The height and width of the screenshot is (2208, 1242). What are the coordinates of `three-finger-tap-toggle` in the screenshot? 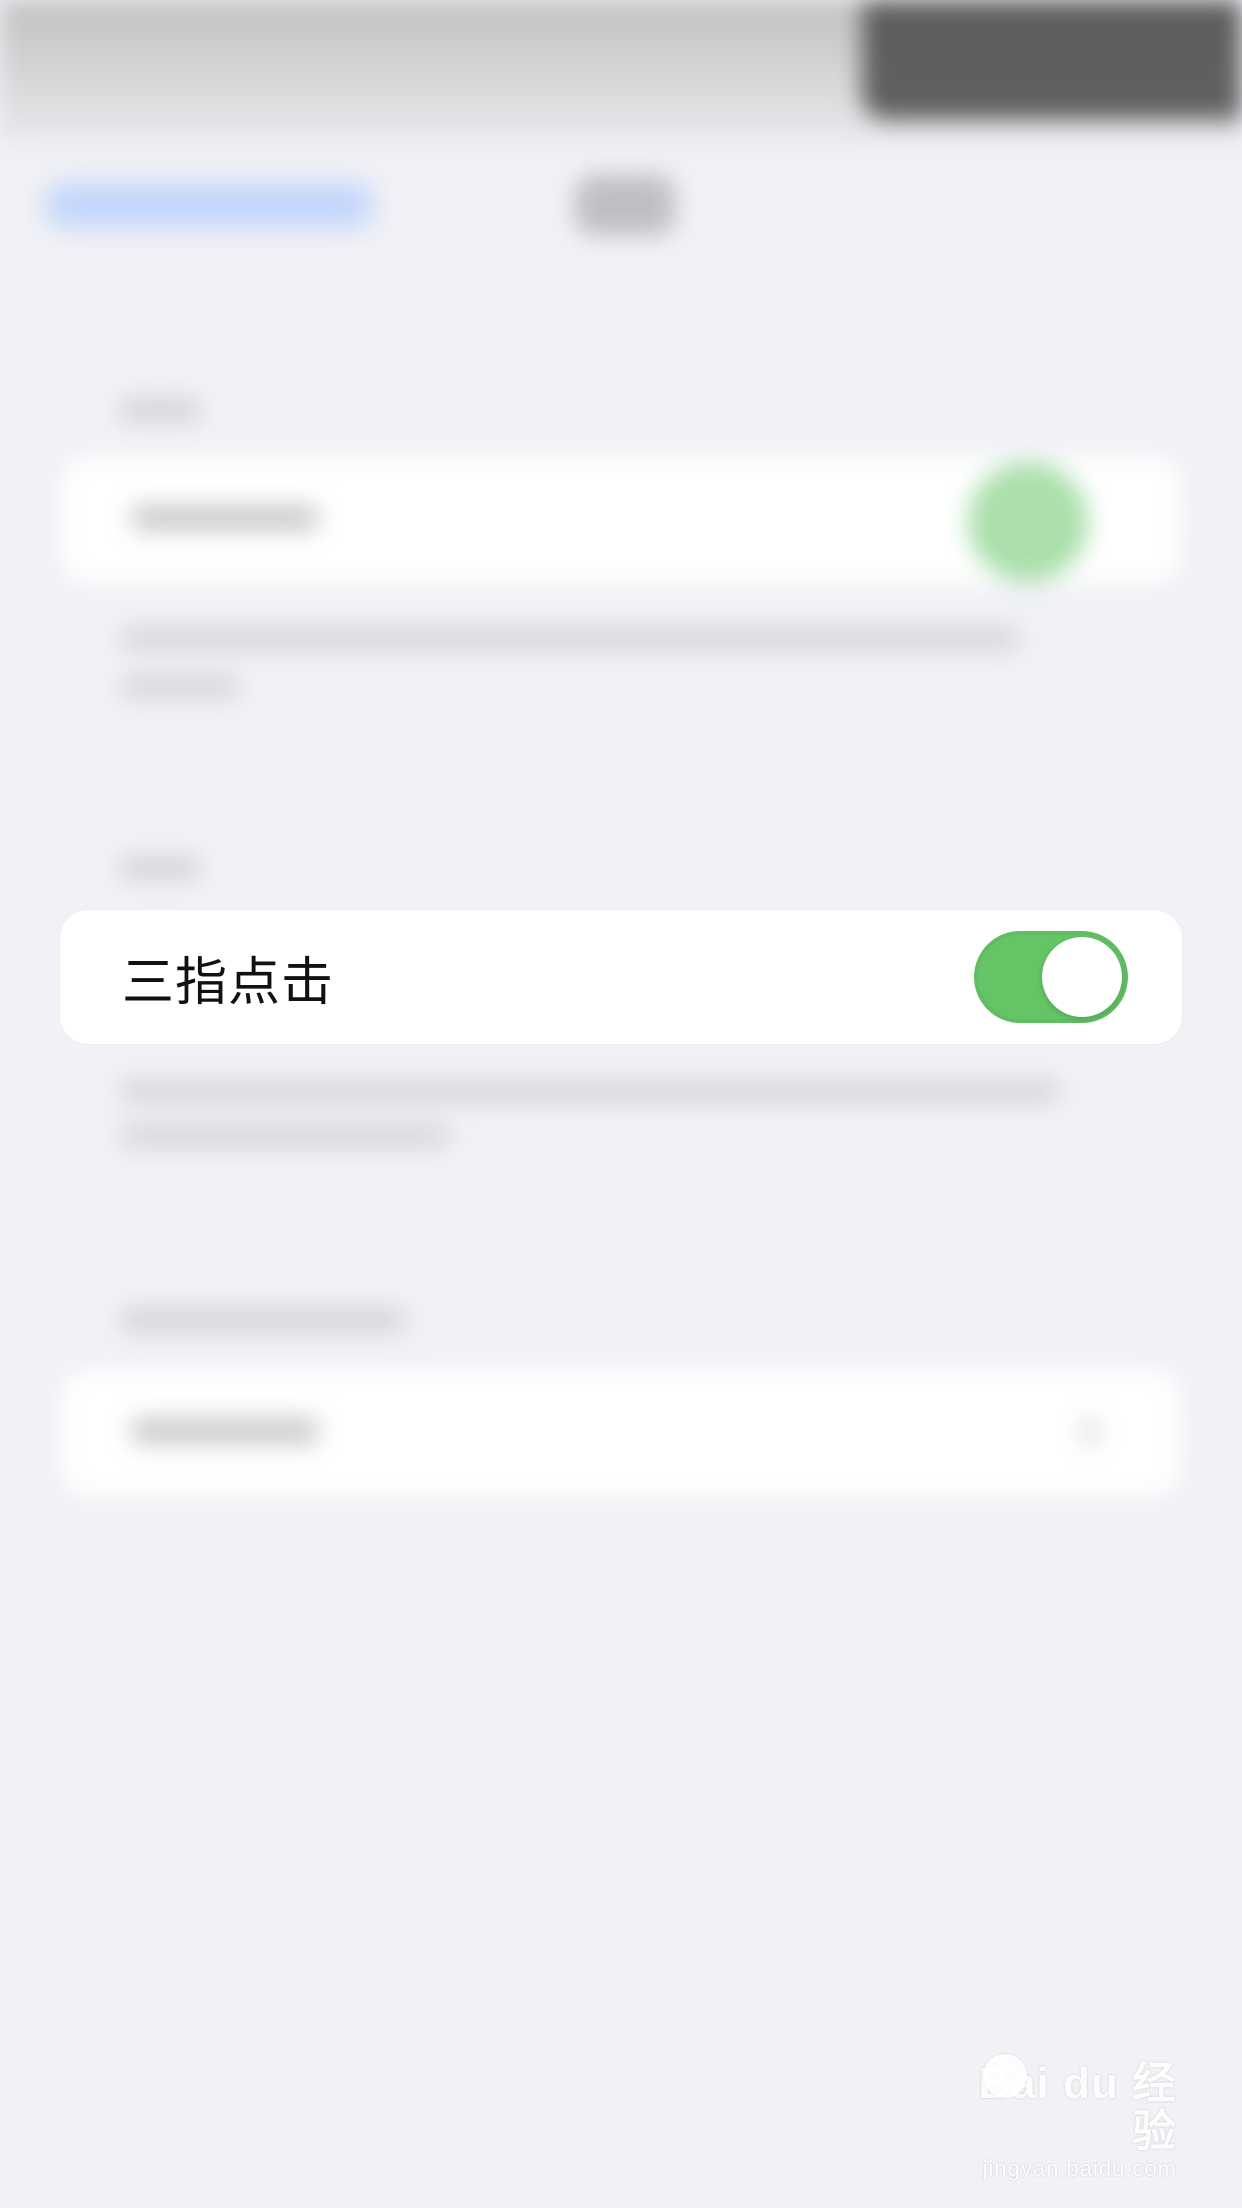 It's located at (1051, 977).